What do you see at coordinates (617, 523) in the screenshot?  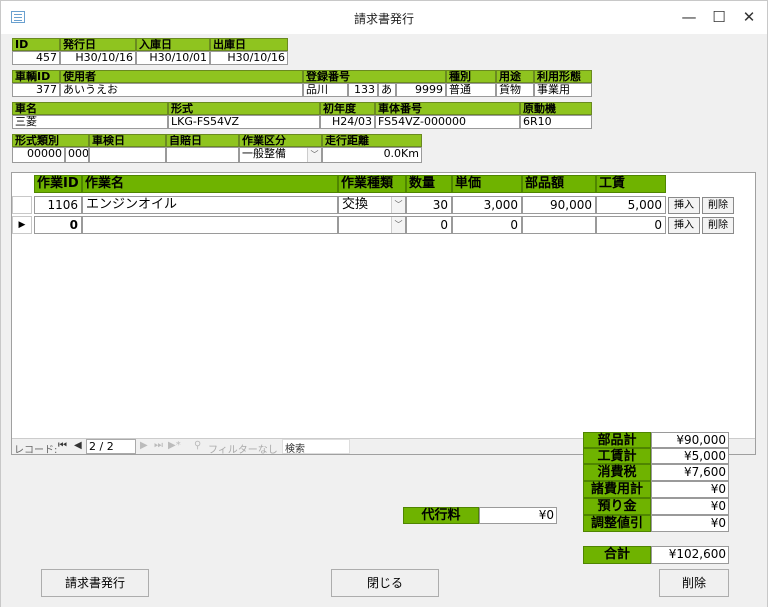 I see `adjustment-label: 調整値引` at bounding box center [617, 523].